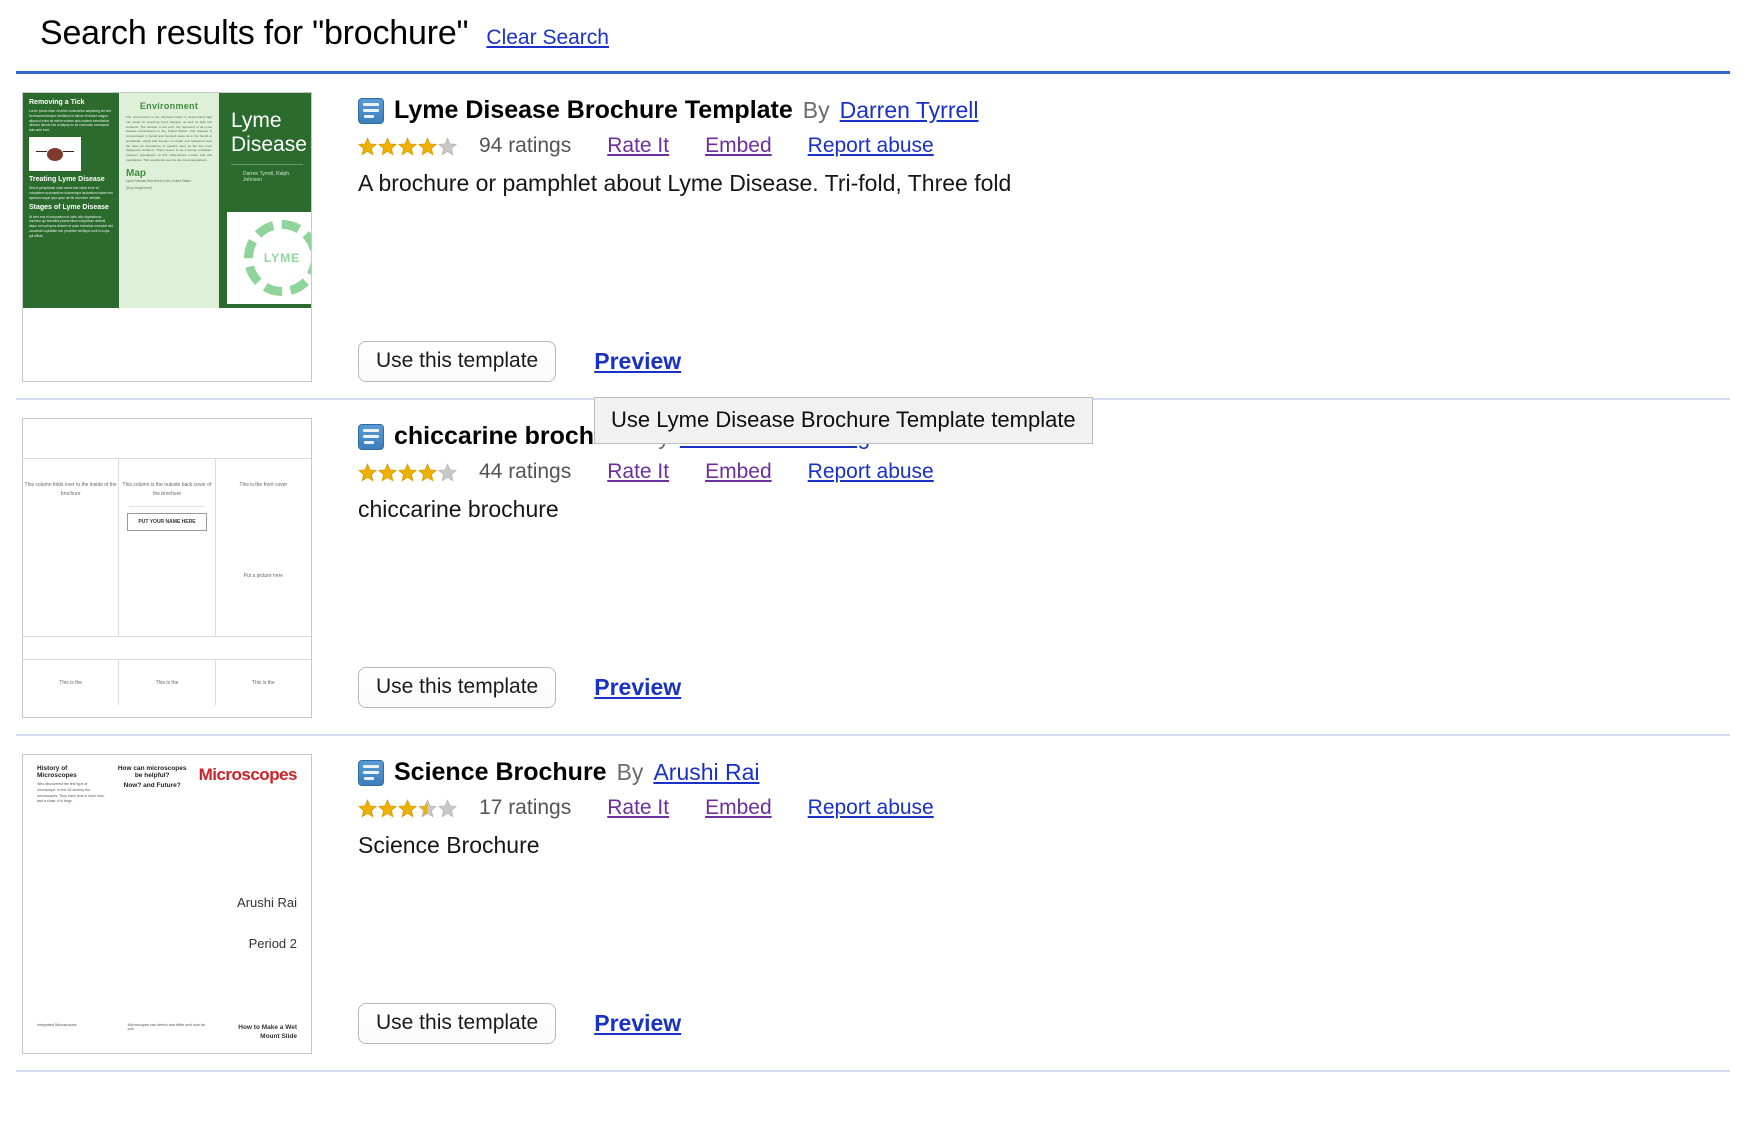 The height and width of the screenshot is (1126, 1746). What do you see at coordinates (267, 173) in the screenshot?
I see `thumb-cover-sub: Darren Tyrrell, Ralph Johnson` at bounding box center [267, 173].